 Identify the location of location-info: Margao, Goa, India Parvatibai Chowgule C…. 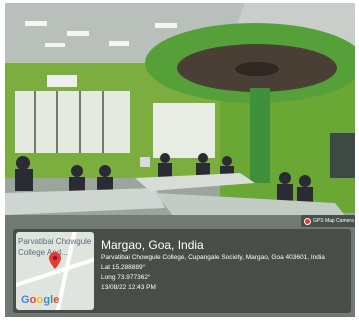
(224, 265).